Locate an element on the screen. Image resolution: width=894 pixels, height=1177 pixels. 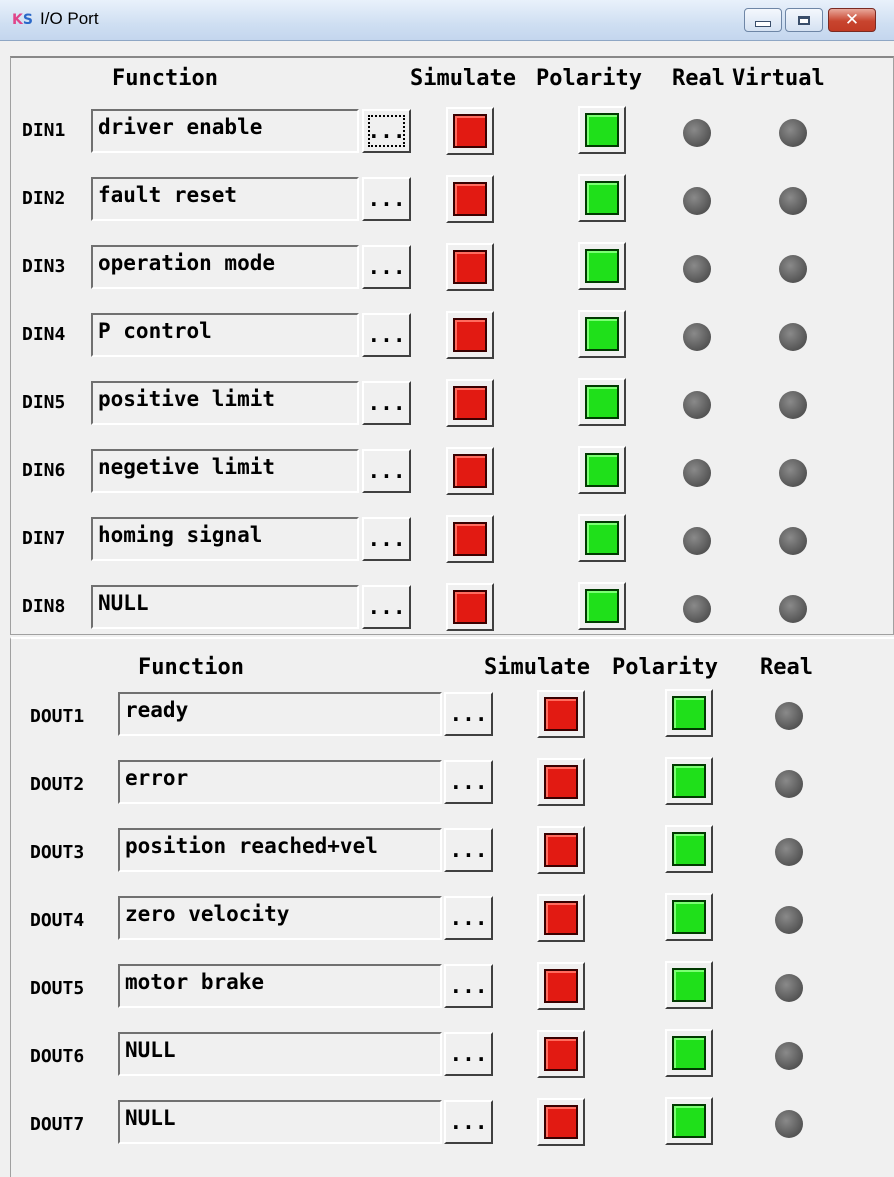
dout-row-label: DOUT4 is located at coordinates (57, 920).